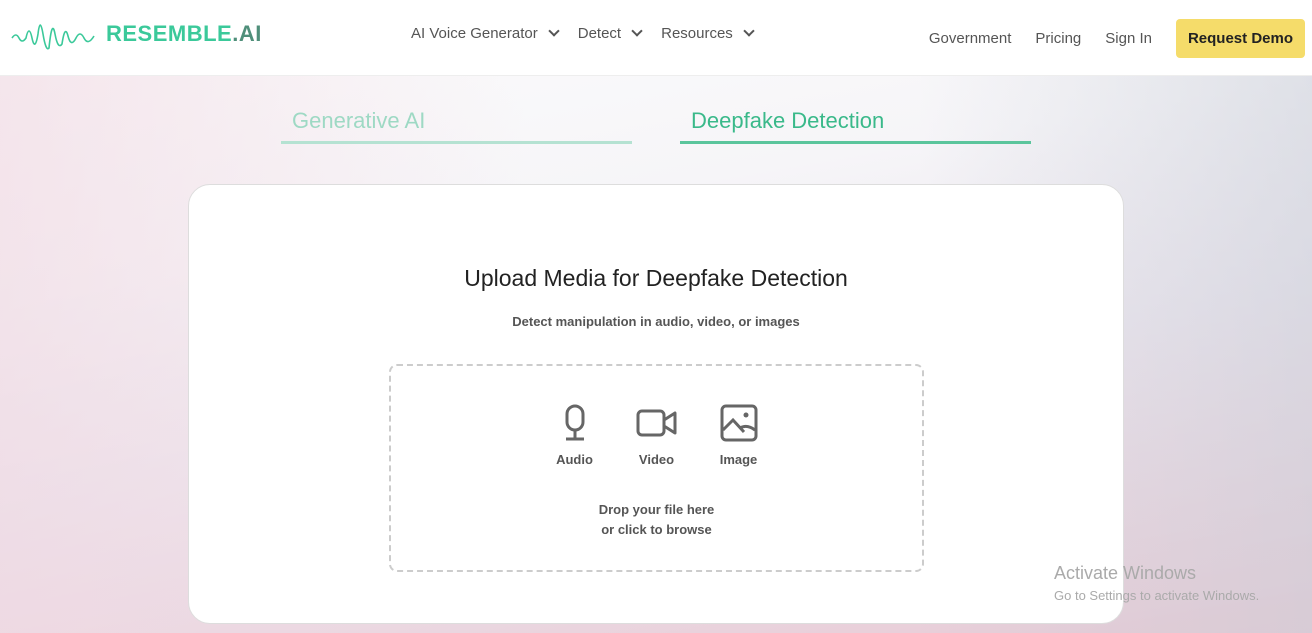 This screenshot has width=1312, height=633. What do you see at coordinates (1058, 38) in the screenshot?
I see `pricing-link: Pricing` at bounding box center [1058, 38].